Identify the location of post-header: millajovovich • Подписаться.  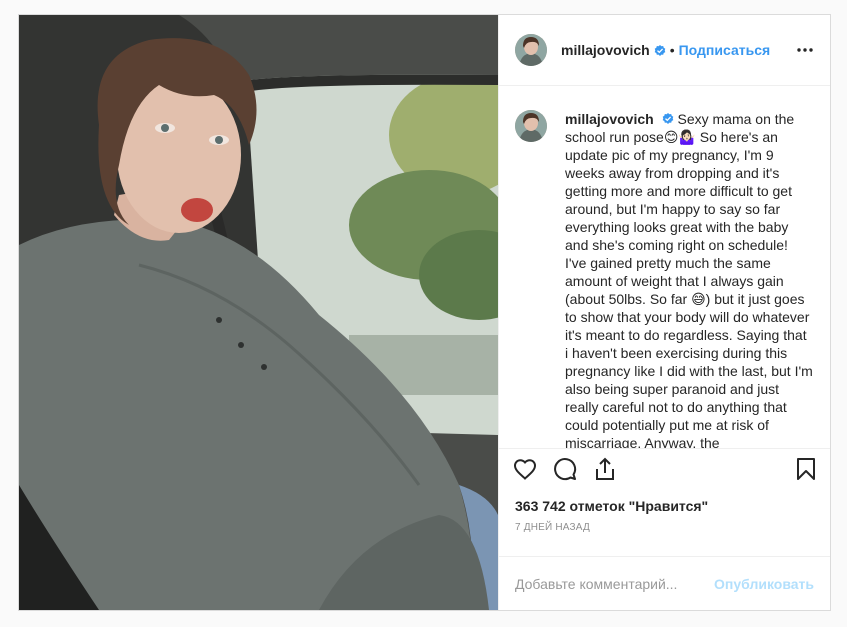
(664, 50).